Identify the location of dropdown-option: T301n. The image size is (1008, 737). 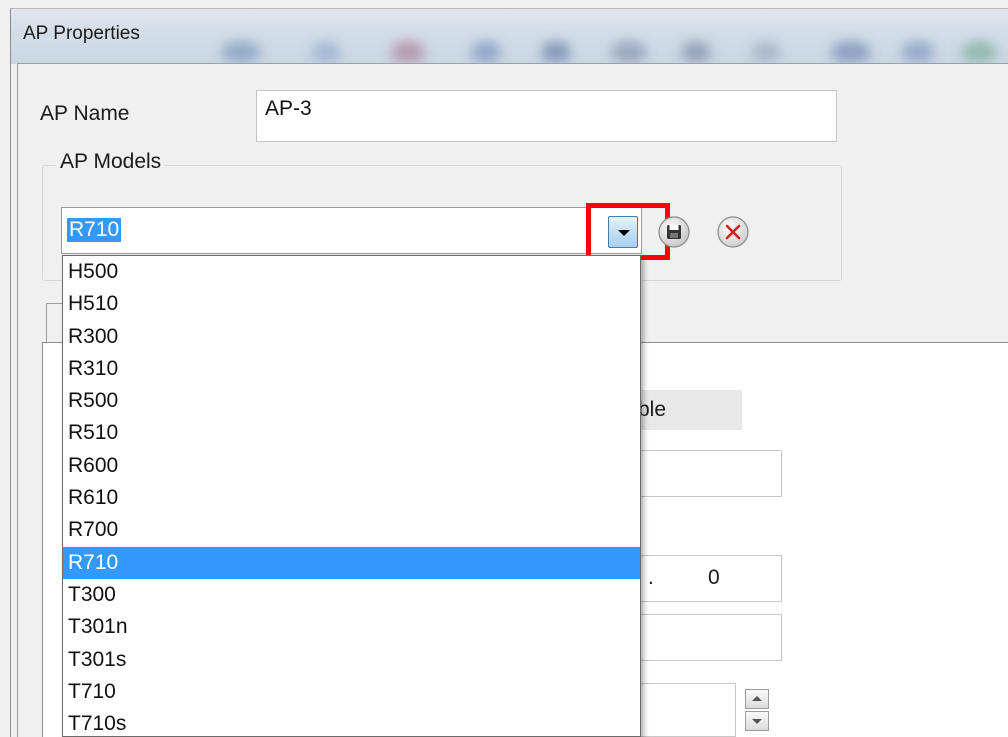
(351, 627).